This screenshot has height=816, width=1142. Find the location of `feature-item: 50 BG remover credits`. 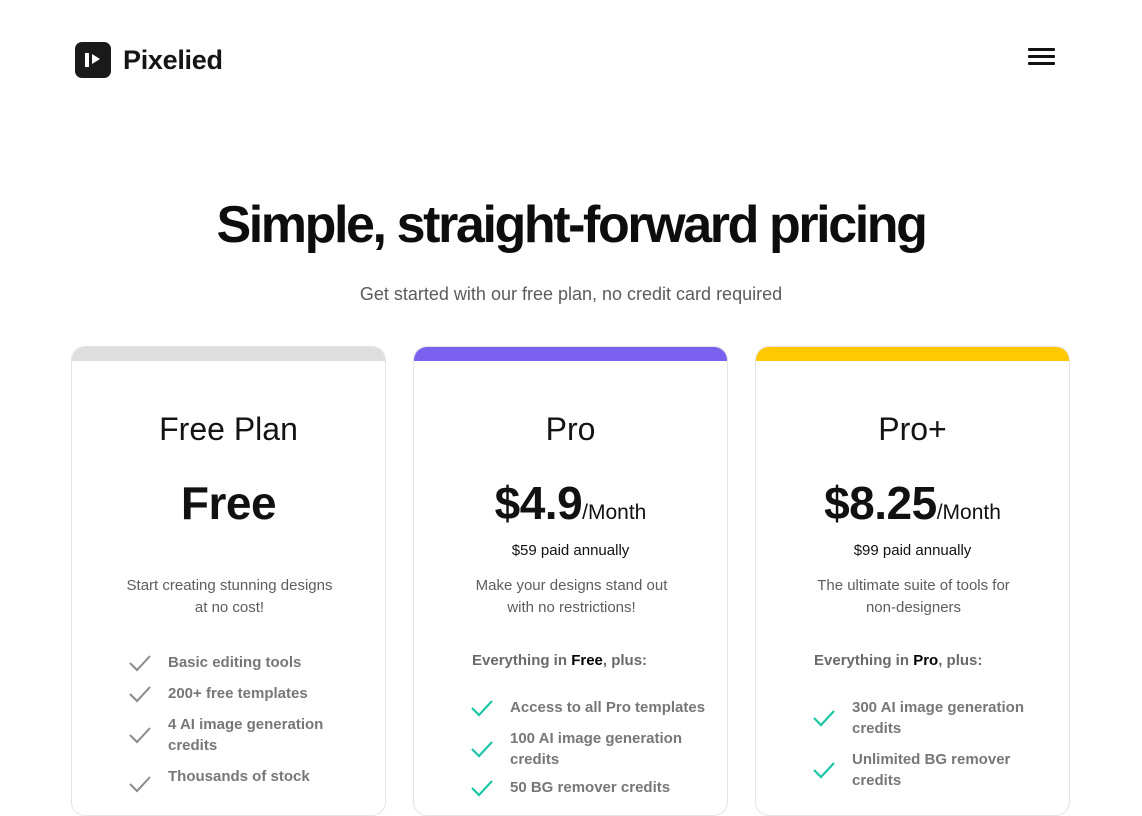

feature-item: 50 BG remover credits is located at coordinates (570, 787).